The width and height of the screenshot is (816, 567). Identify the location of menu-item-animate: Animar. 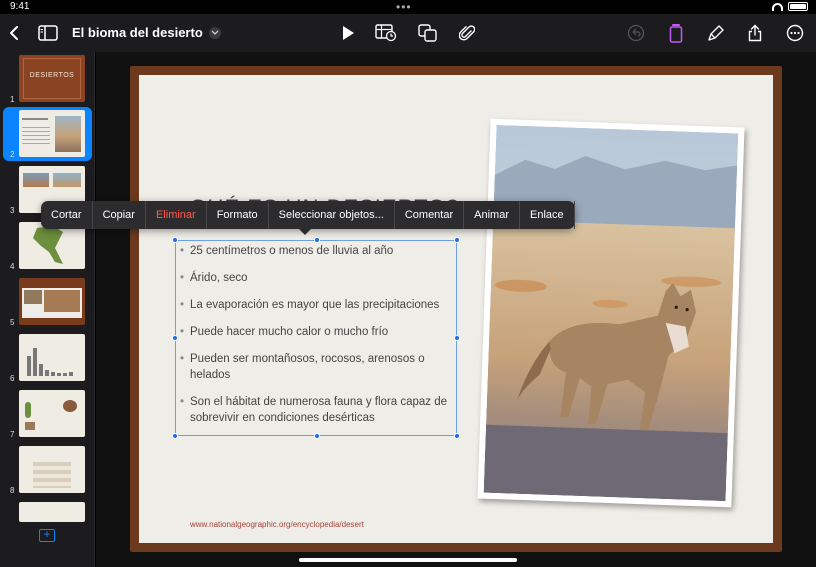
(492, 215).